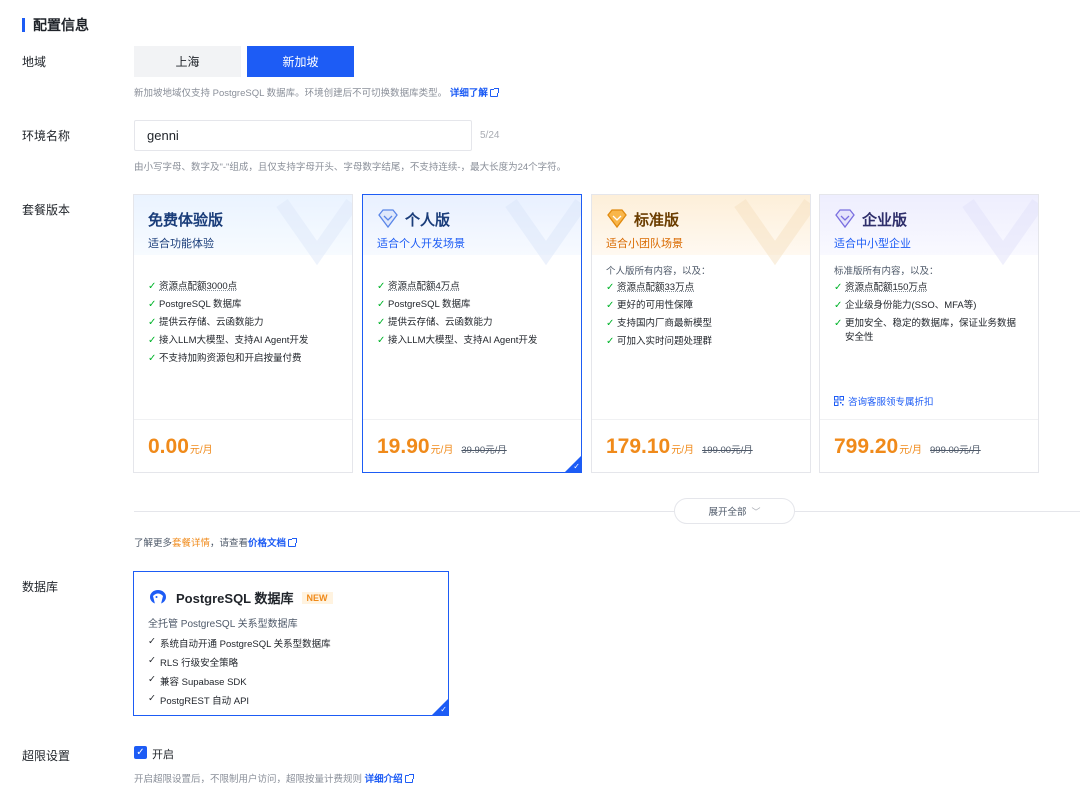 The image size is (1080, 796). I want to click on plan-feature-text: 可加入实时问题处理群, so click(665, 341).